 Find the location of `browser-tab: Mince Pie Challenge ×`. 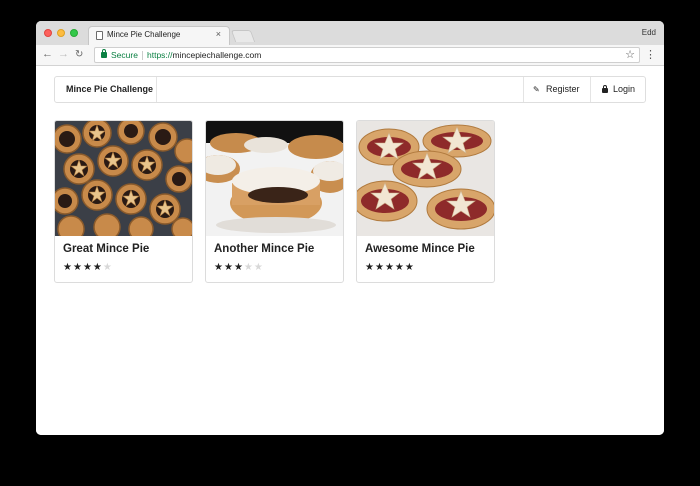

browser-tab: Mince Pie Challenge × is located at coordinates (159, 35).